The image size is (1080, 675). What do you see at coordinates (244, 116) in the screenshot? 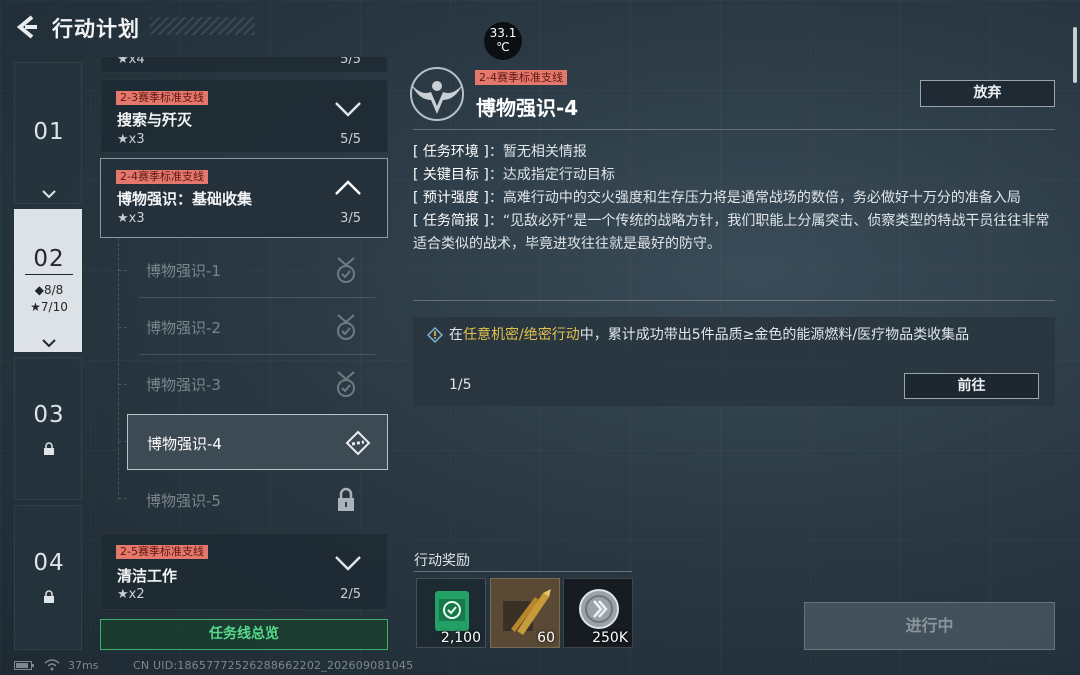
I see `quest-card-search-destroy: 2-3赛季标准支线 搜索与歼灭 ★x3 5/5` at bounding box center [244, 116].